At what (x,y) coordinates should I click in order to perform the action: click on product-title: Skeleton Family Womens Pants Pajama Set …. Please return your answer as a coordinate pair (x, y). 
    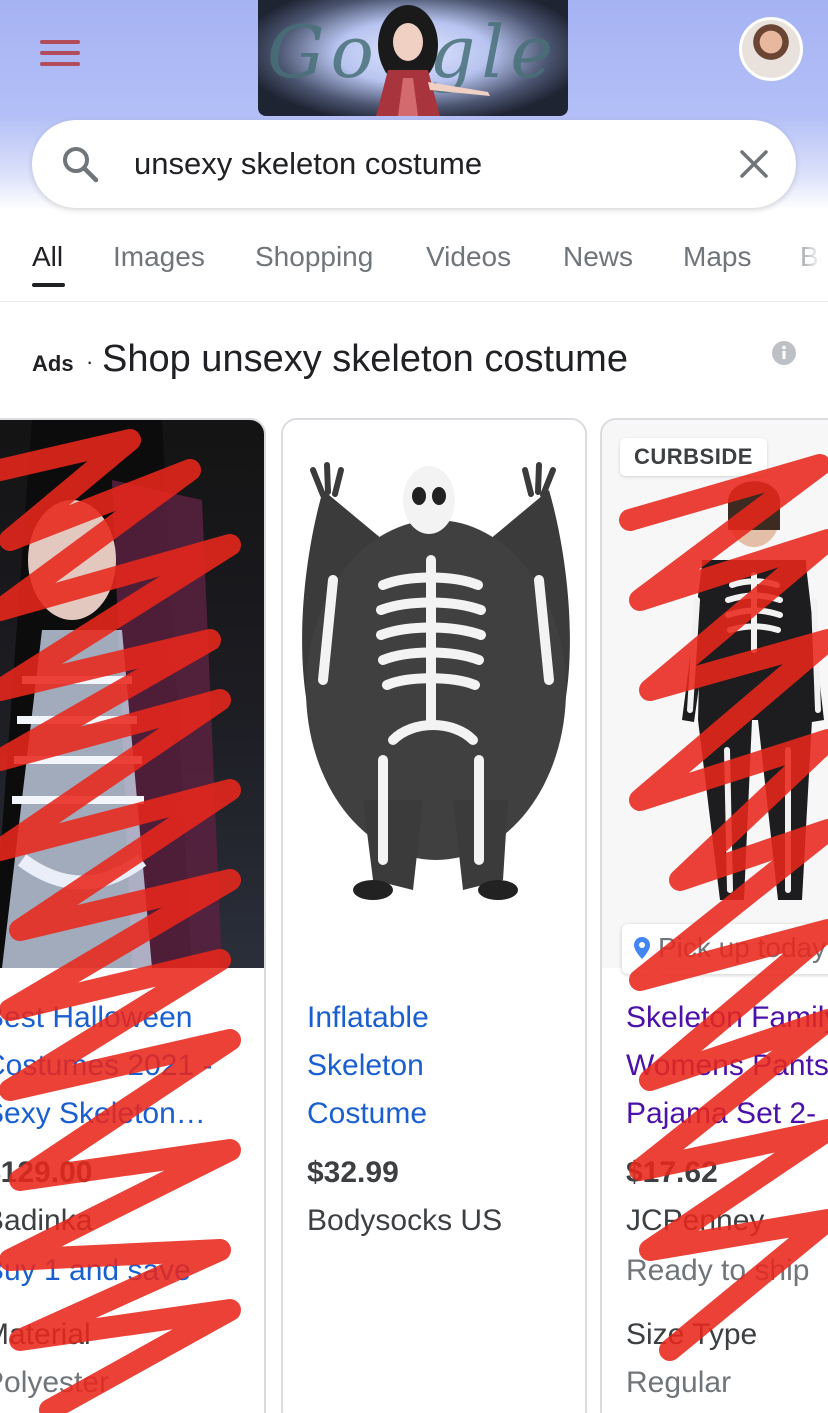
    Looking at the image, I should click on (727, 1066).